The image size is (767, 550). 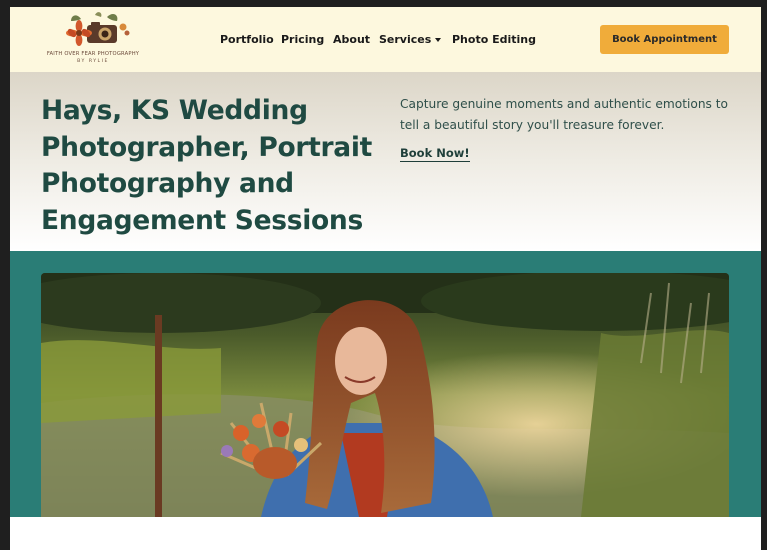 I want to click on nav-services: Services, so click(x=410, y=39).